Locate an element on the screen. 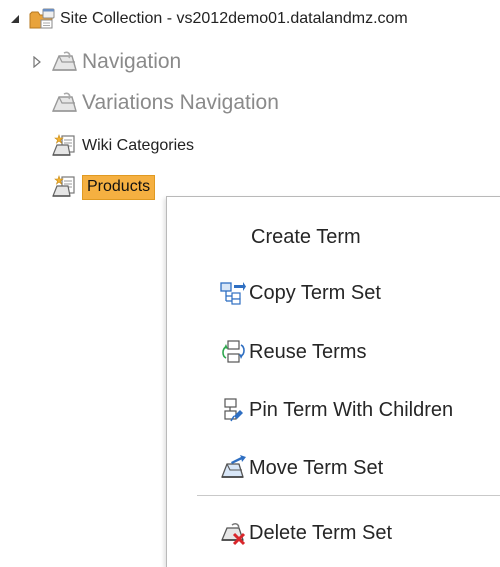 This screenshot has width=500, height=567. tree-node-wiki-categories: Wiki Categories is located at coordinates (122, 146).